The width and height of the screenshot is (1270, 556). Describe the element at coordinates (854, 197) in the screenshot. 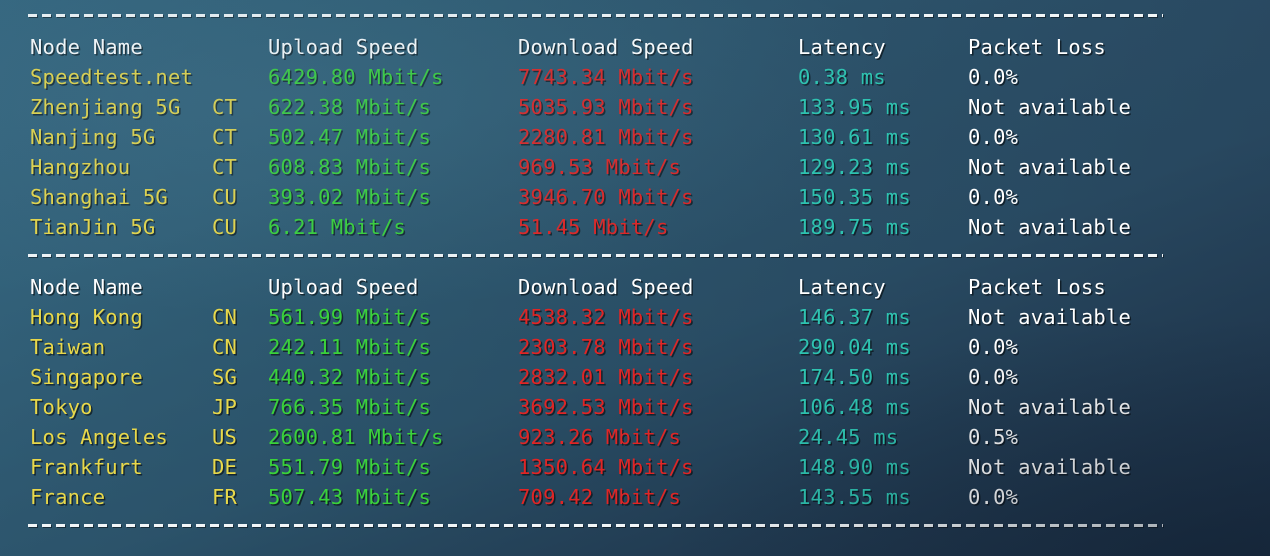

I see `cell-latency: 150.35 ms` at that location.